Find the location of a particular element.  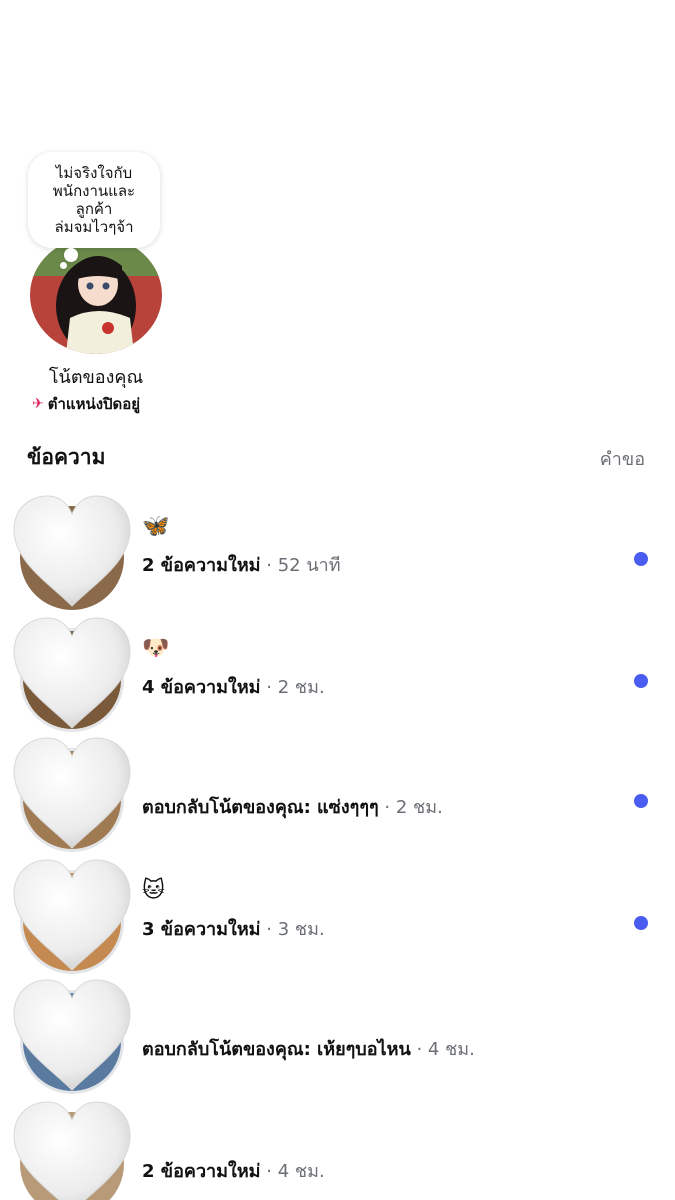

thread-note-emoji: 🐱 is located at coordinates (153, 890).